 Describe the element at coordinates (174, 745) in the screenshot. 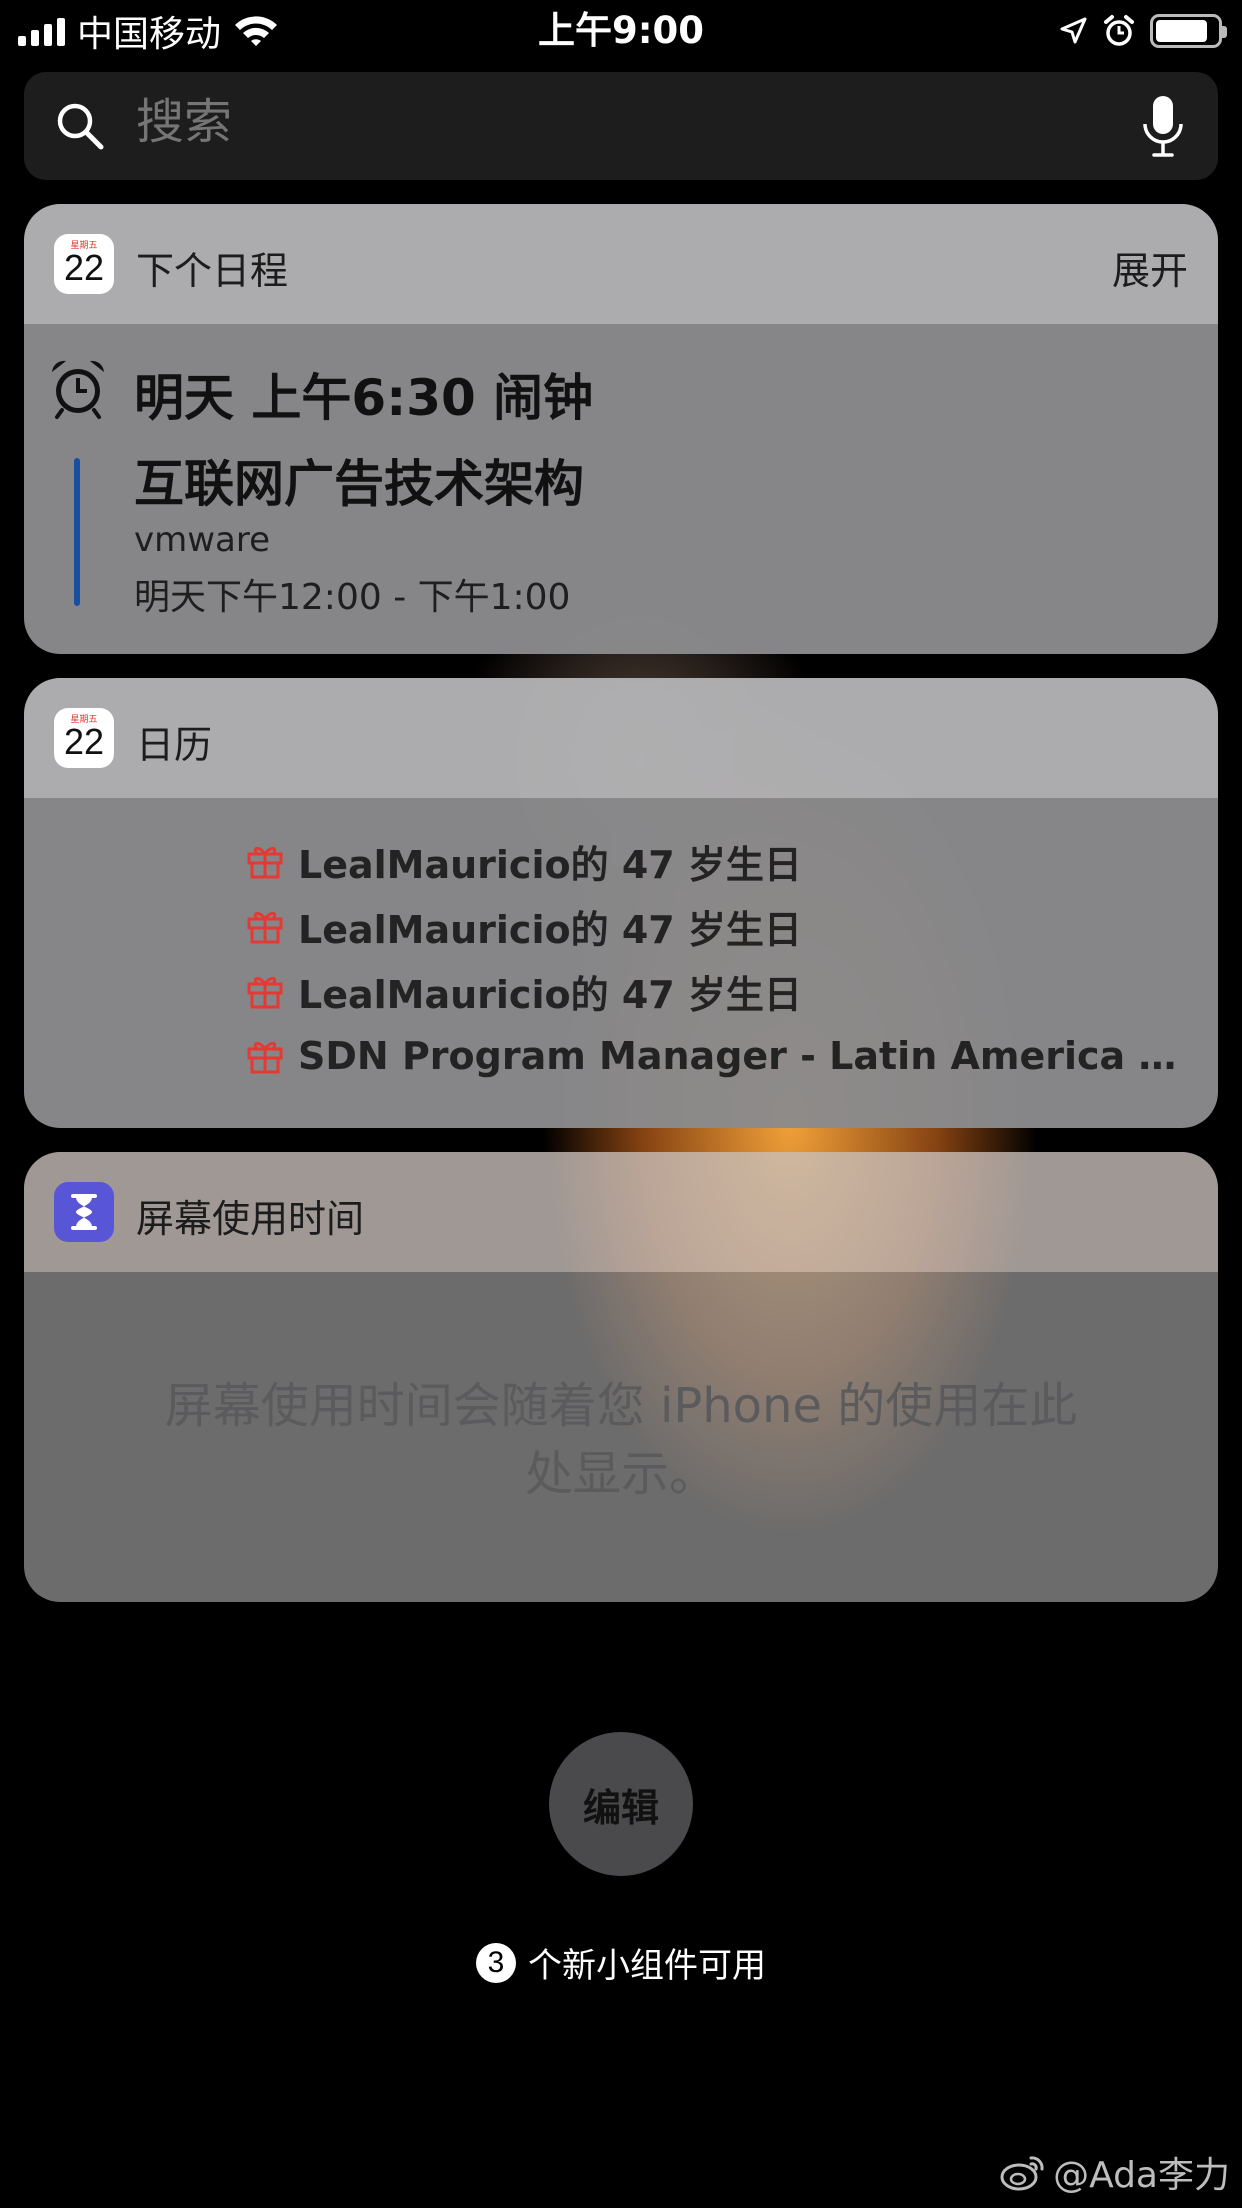

I see `widget-title: 日历` at that location.